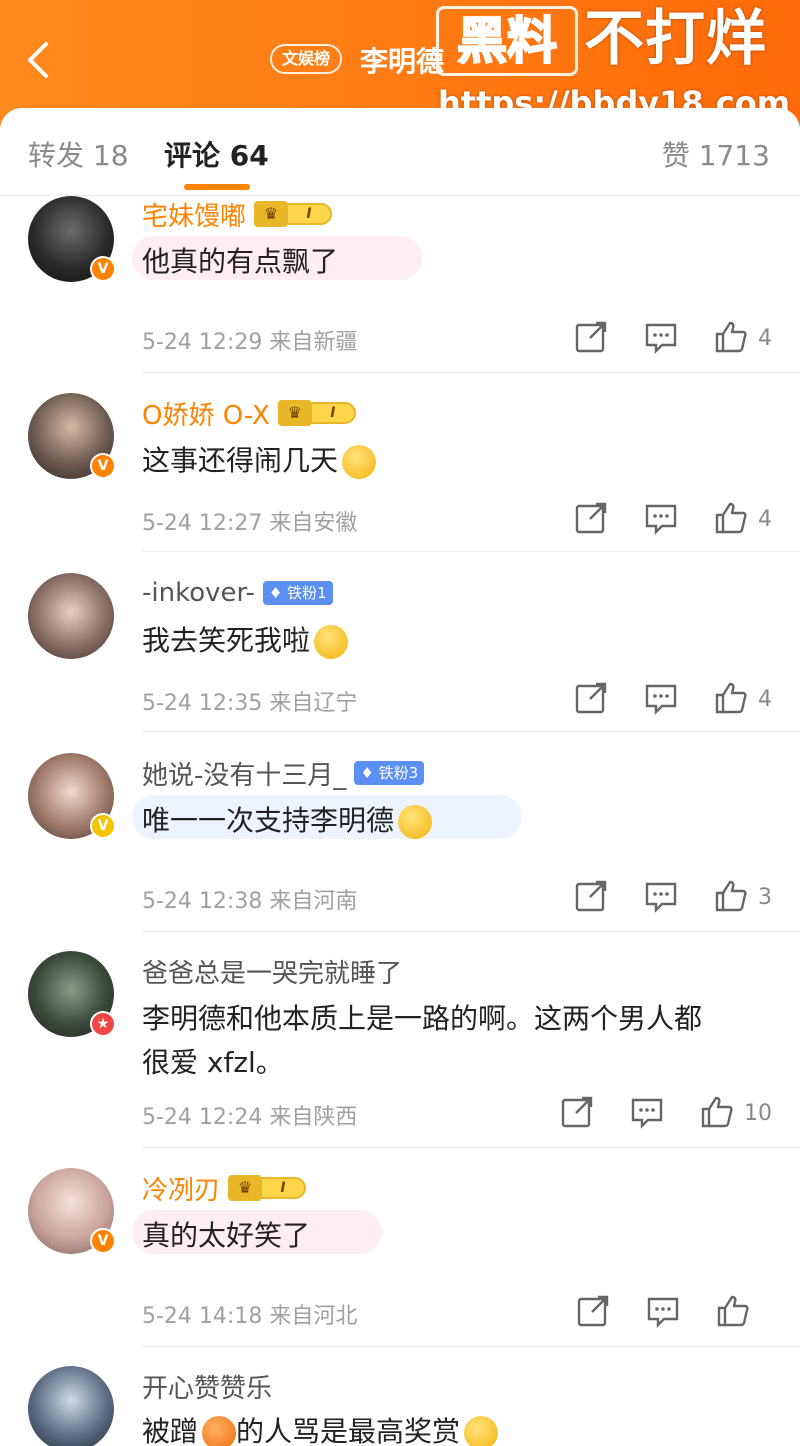 Image resolution: width=800 pixels, height=1446 pixels. I want to click on username: -inkover-, so click(198, 593).